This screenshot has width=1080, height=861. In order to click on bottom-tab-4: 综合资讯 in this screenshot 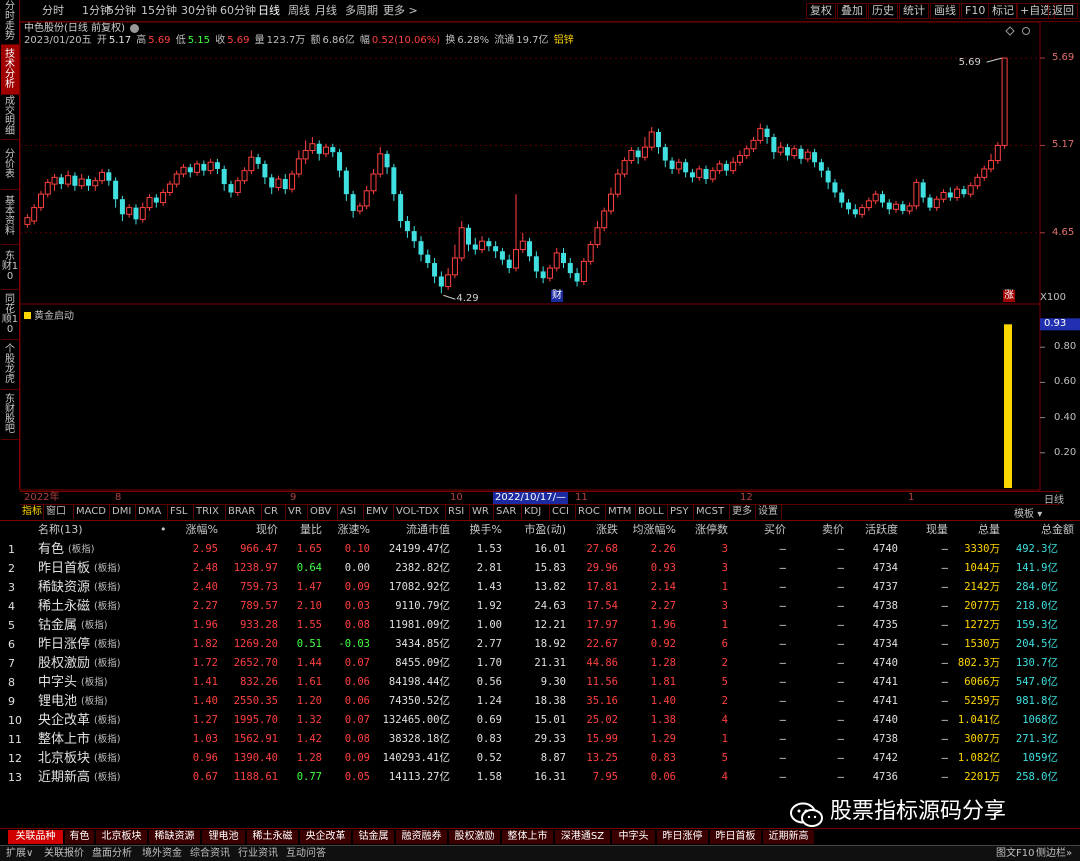, I will do `click(210, 853)`.